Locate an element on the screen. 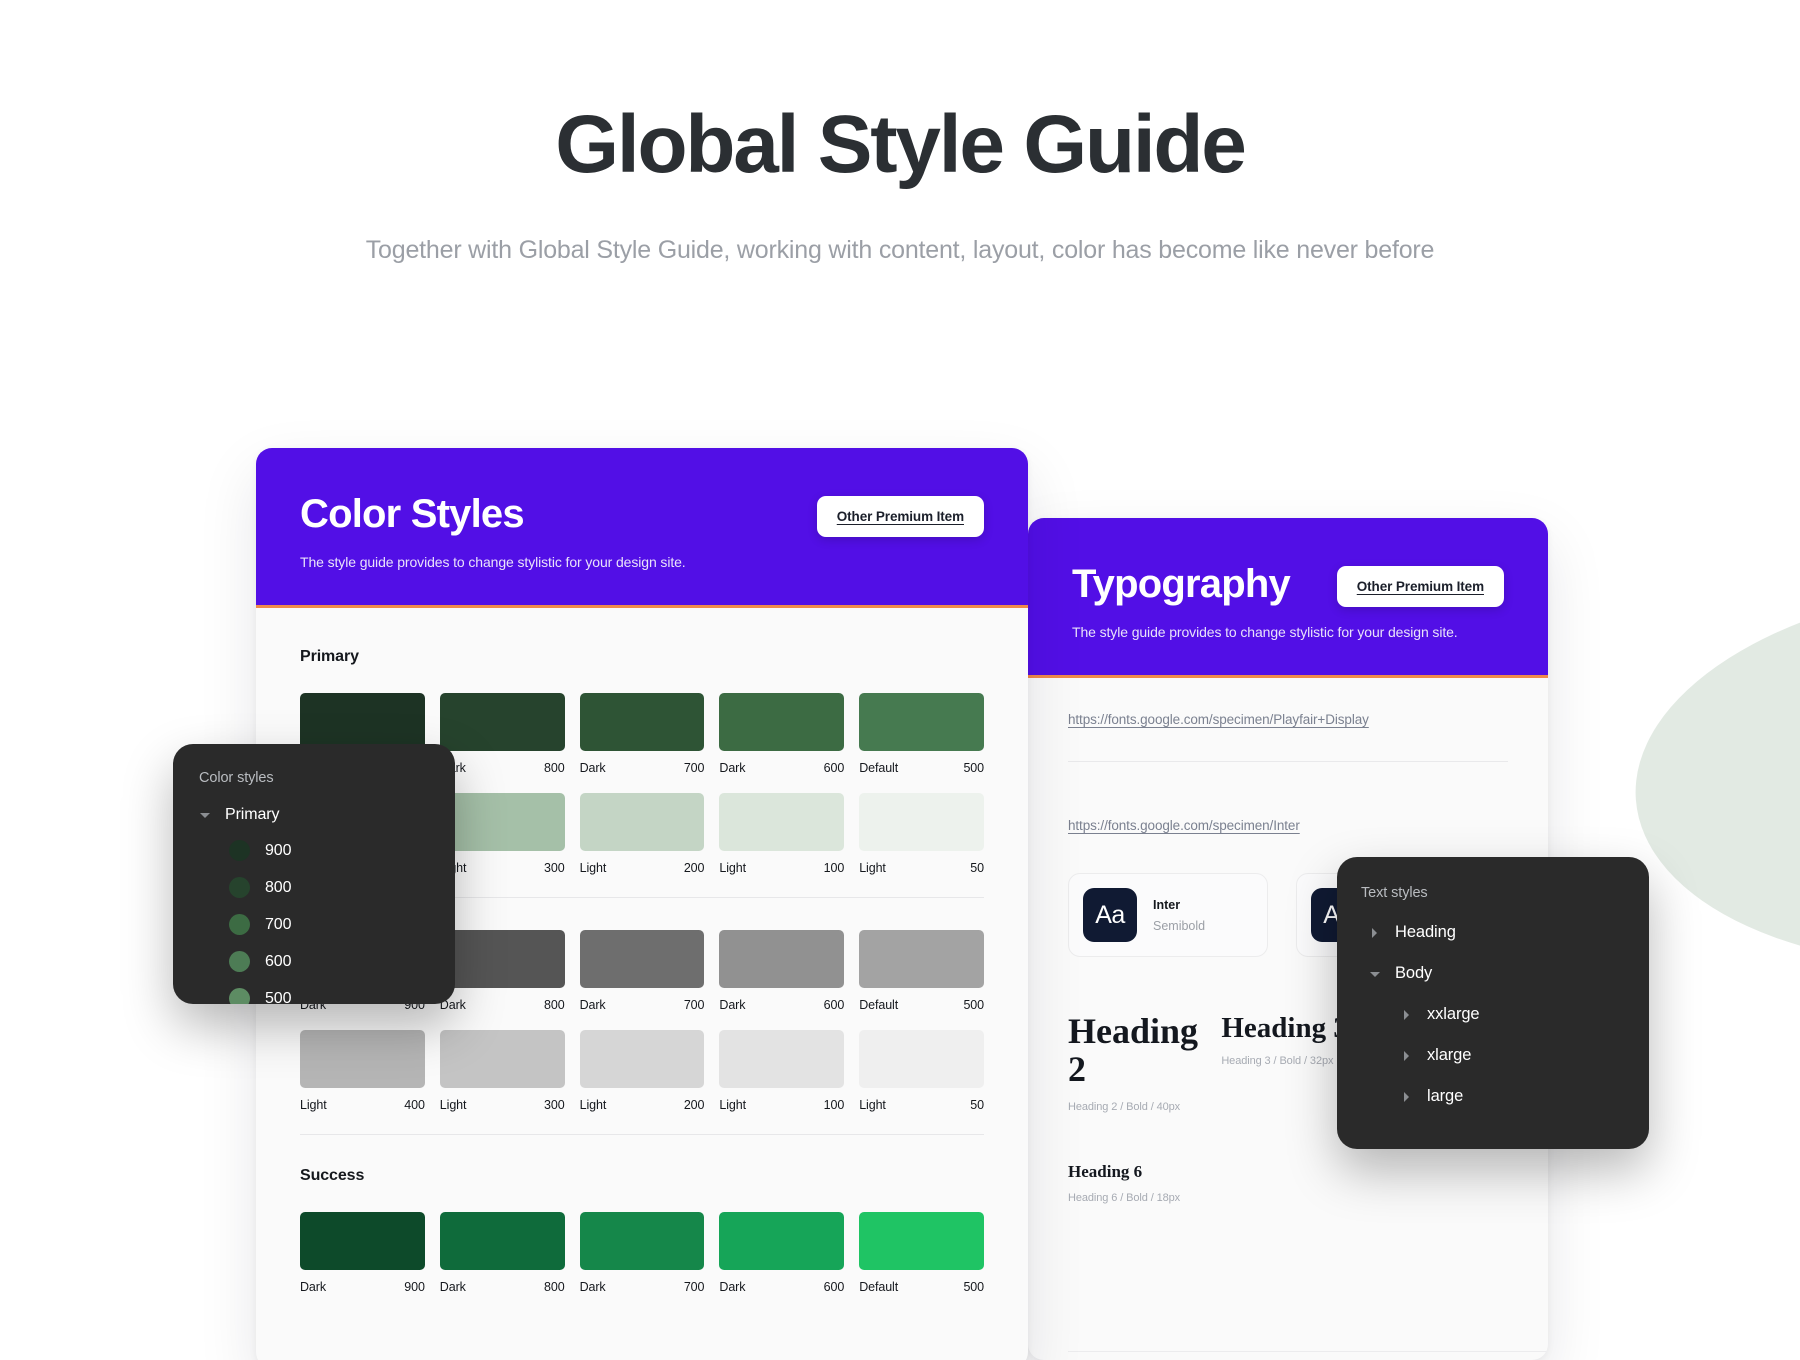  color-panel-item: 600 is located at coordinates (342, 961).